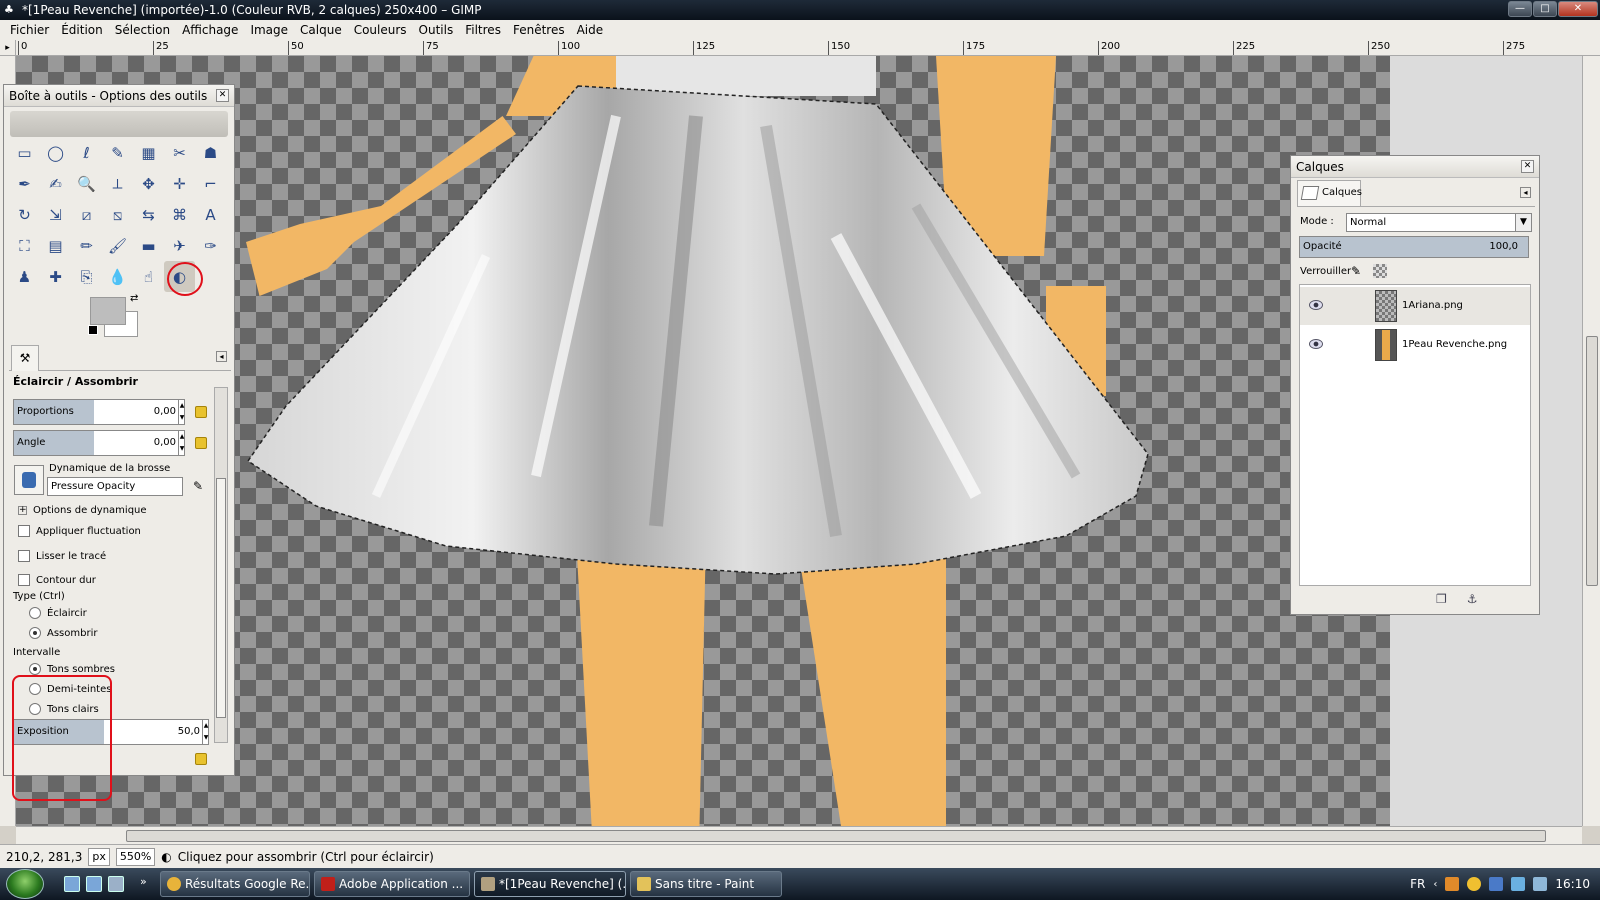 This screenshot has width=1600, height=900. I want to click on color-select-icon: ▦, so click(148, 152).